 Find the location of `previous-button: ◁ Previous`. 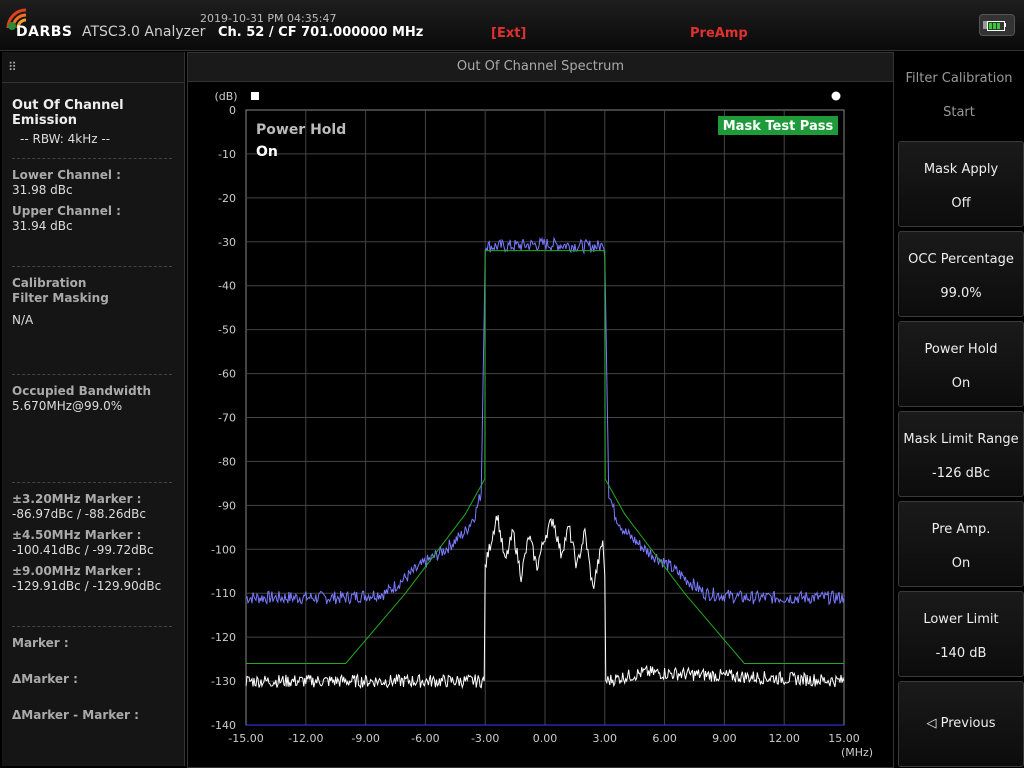

previous-button: ◁ Previous is located at coordinates (961, 724).